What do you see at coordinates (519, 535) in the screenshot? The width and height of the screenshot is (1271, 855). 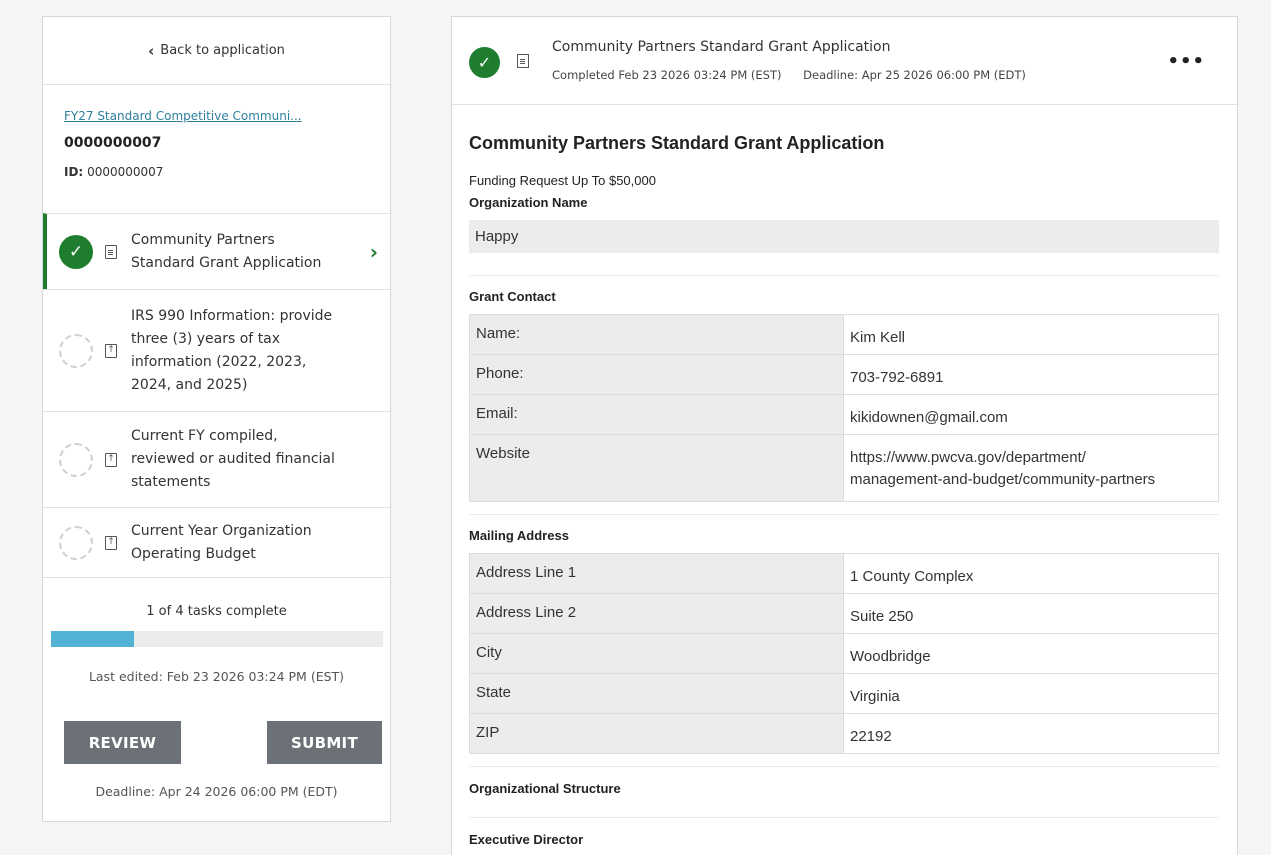 I see `mailing-address-label: Mailing Address` at bounding box center [519, 535].